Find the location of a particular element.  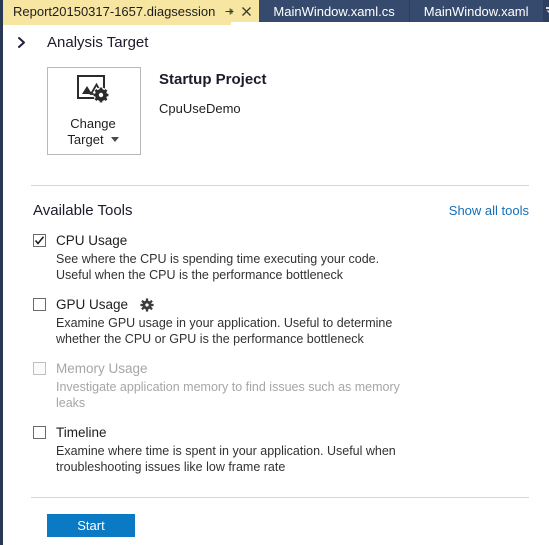

change-target-label: Change Target is located at coordinates (93, 132).